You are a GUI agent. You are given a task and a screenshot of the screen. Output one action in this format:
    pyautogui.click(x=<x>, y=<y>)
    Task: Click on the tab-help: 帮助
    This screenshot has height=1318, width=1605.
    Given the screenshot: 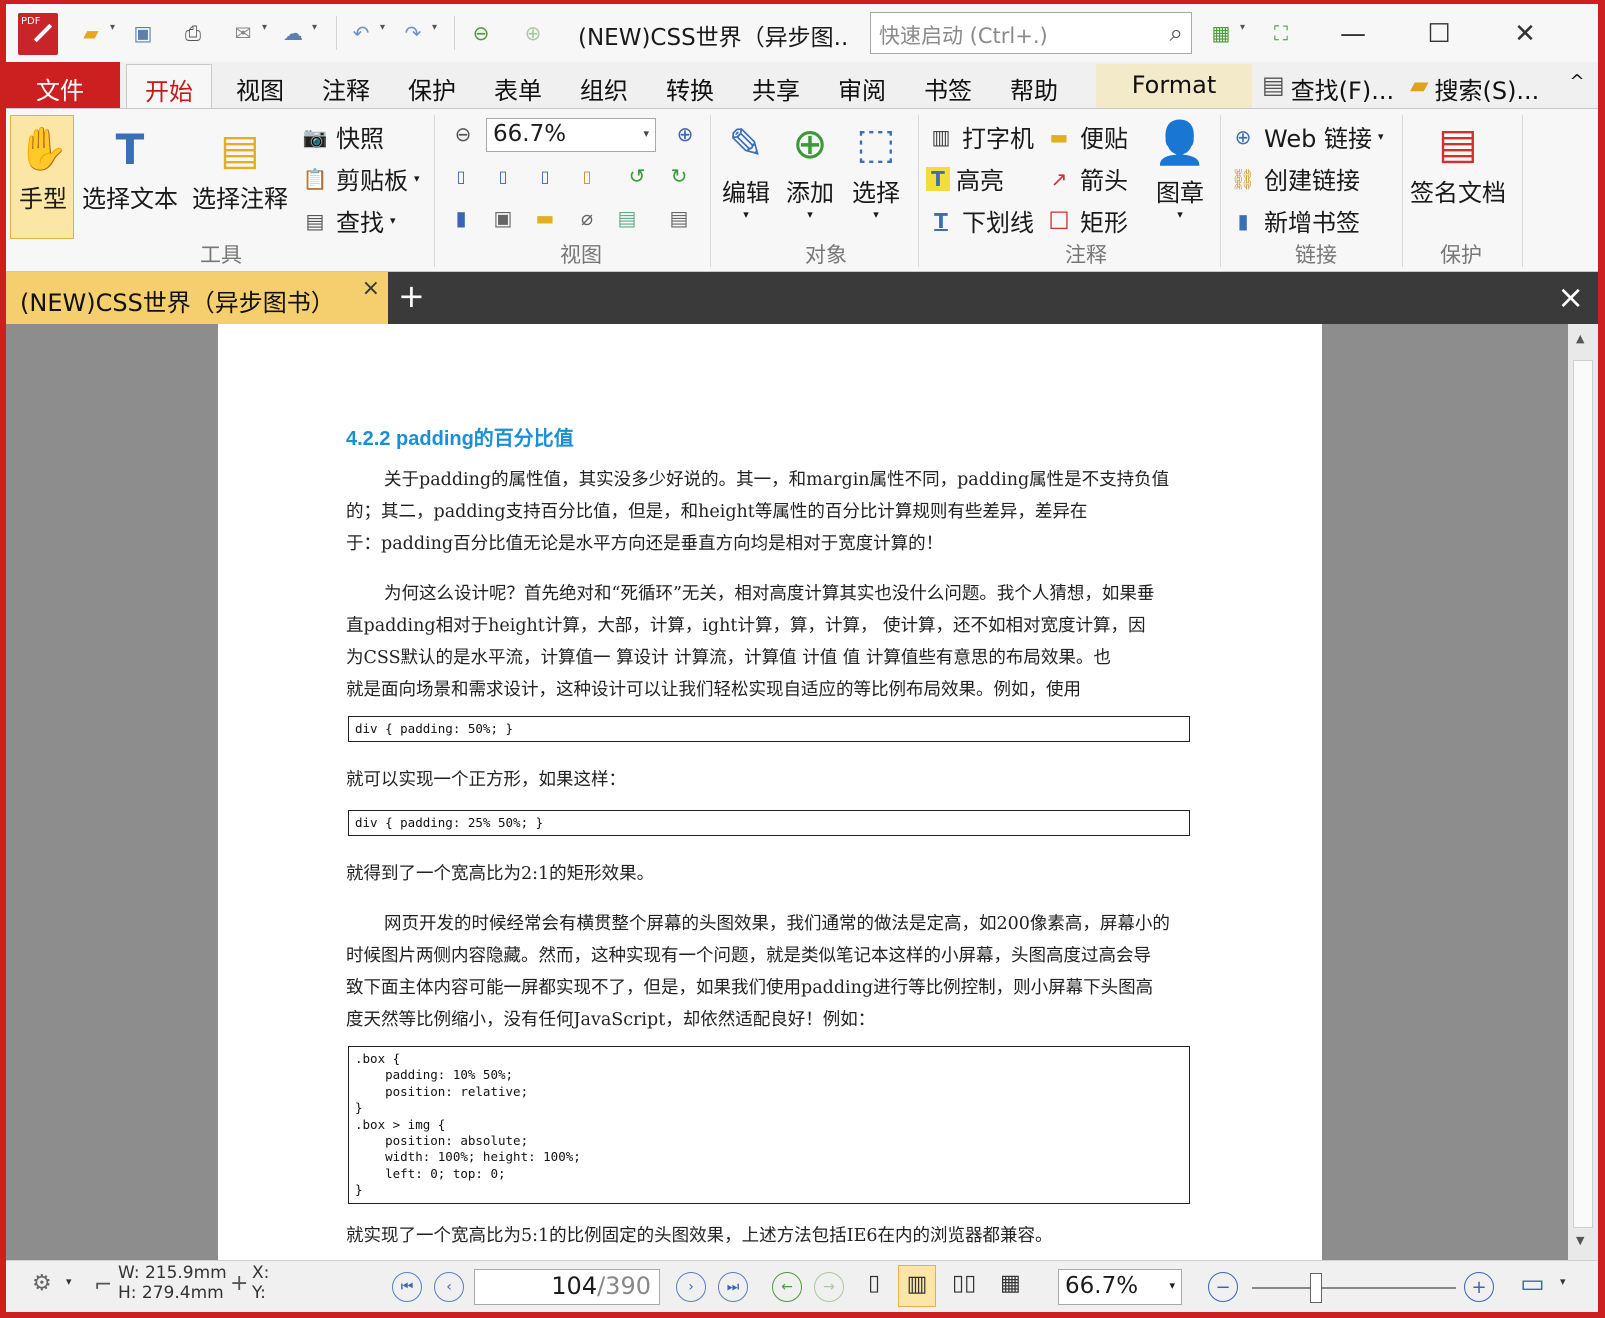 What is the action you would take?
    pyautogui.click(x=1034, y=86)
    